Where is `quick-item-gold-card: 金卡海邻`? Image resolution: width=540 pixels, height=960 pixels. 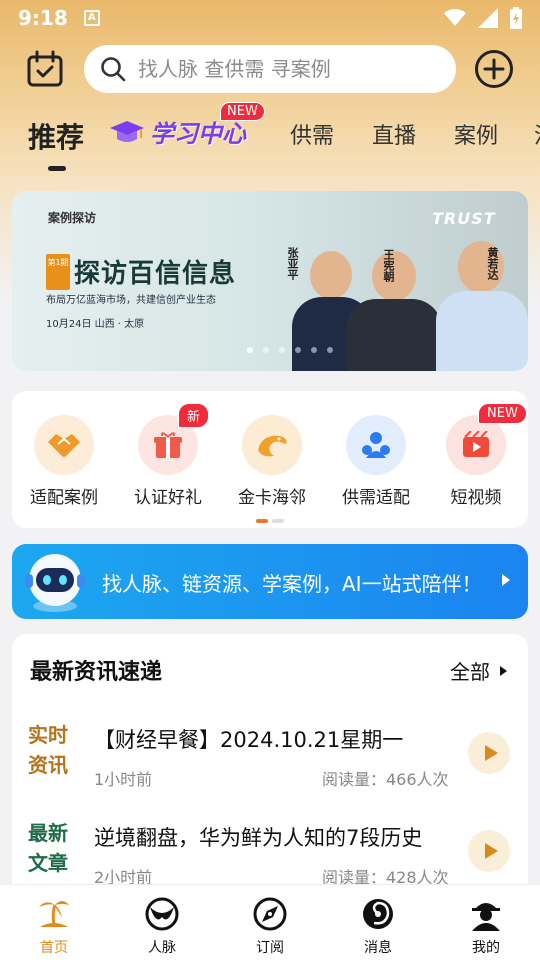 quick-item-gold-card: 金卡海邻 is located at coordinates (272, 461).